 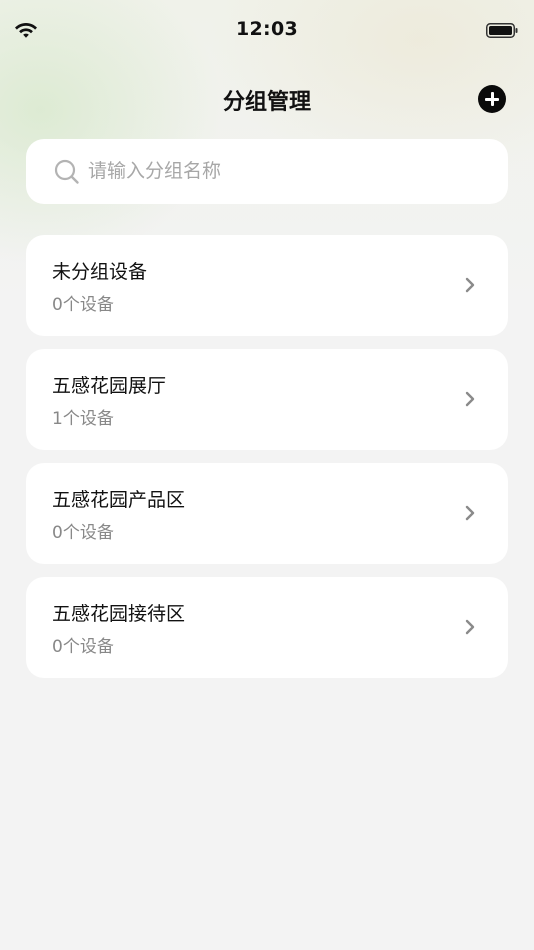 I want to click on search-icon, so click(x=66, y=171).